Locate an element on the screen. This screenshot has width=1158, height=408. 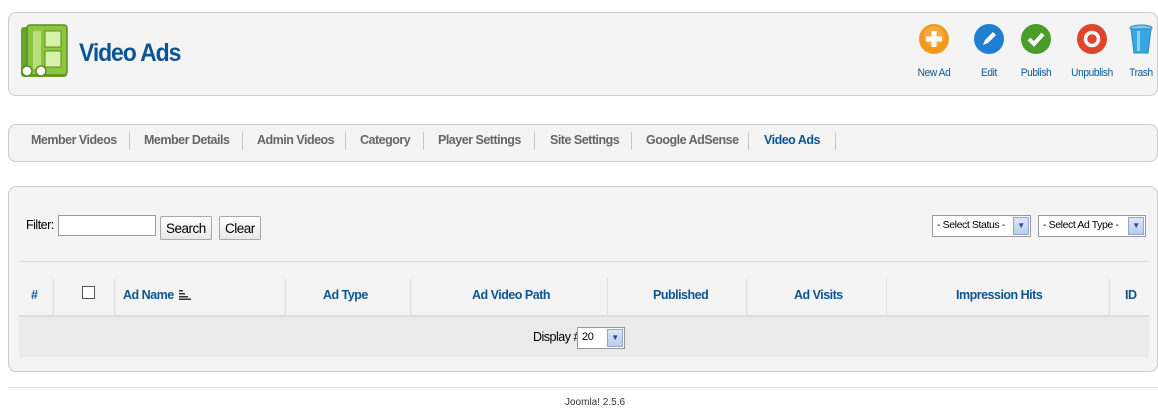
status-select: - Select Status - ▼ is located at coordinates (981, 226).